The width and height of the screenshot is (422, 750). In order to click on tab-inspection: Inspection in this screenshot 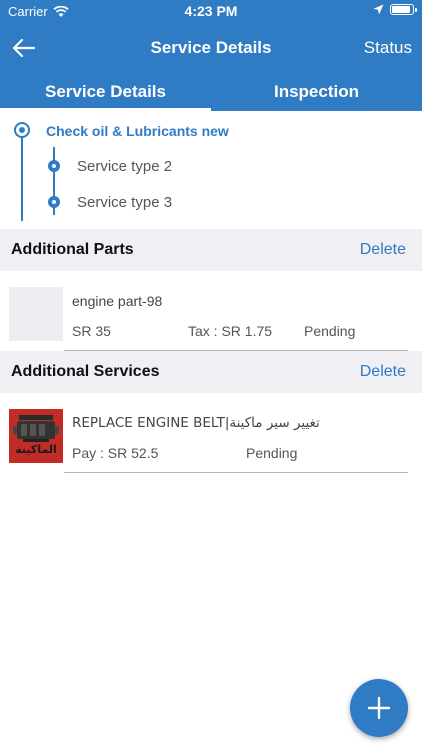, I will do `click(316, 91)`.